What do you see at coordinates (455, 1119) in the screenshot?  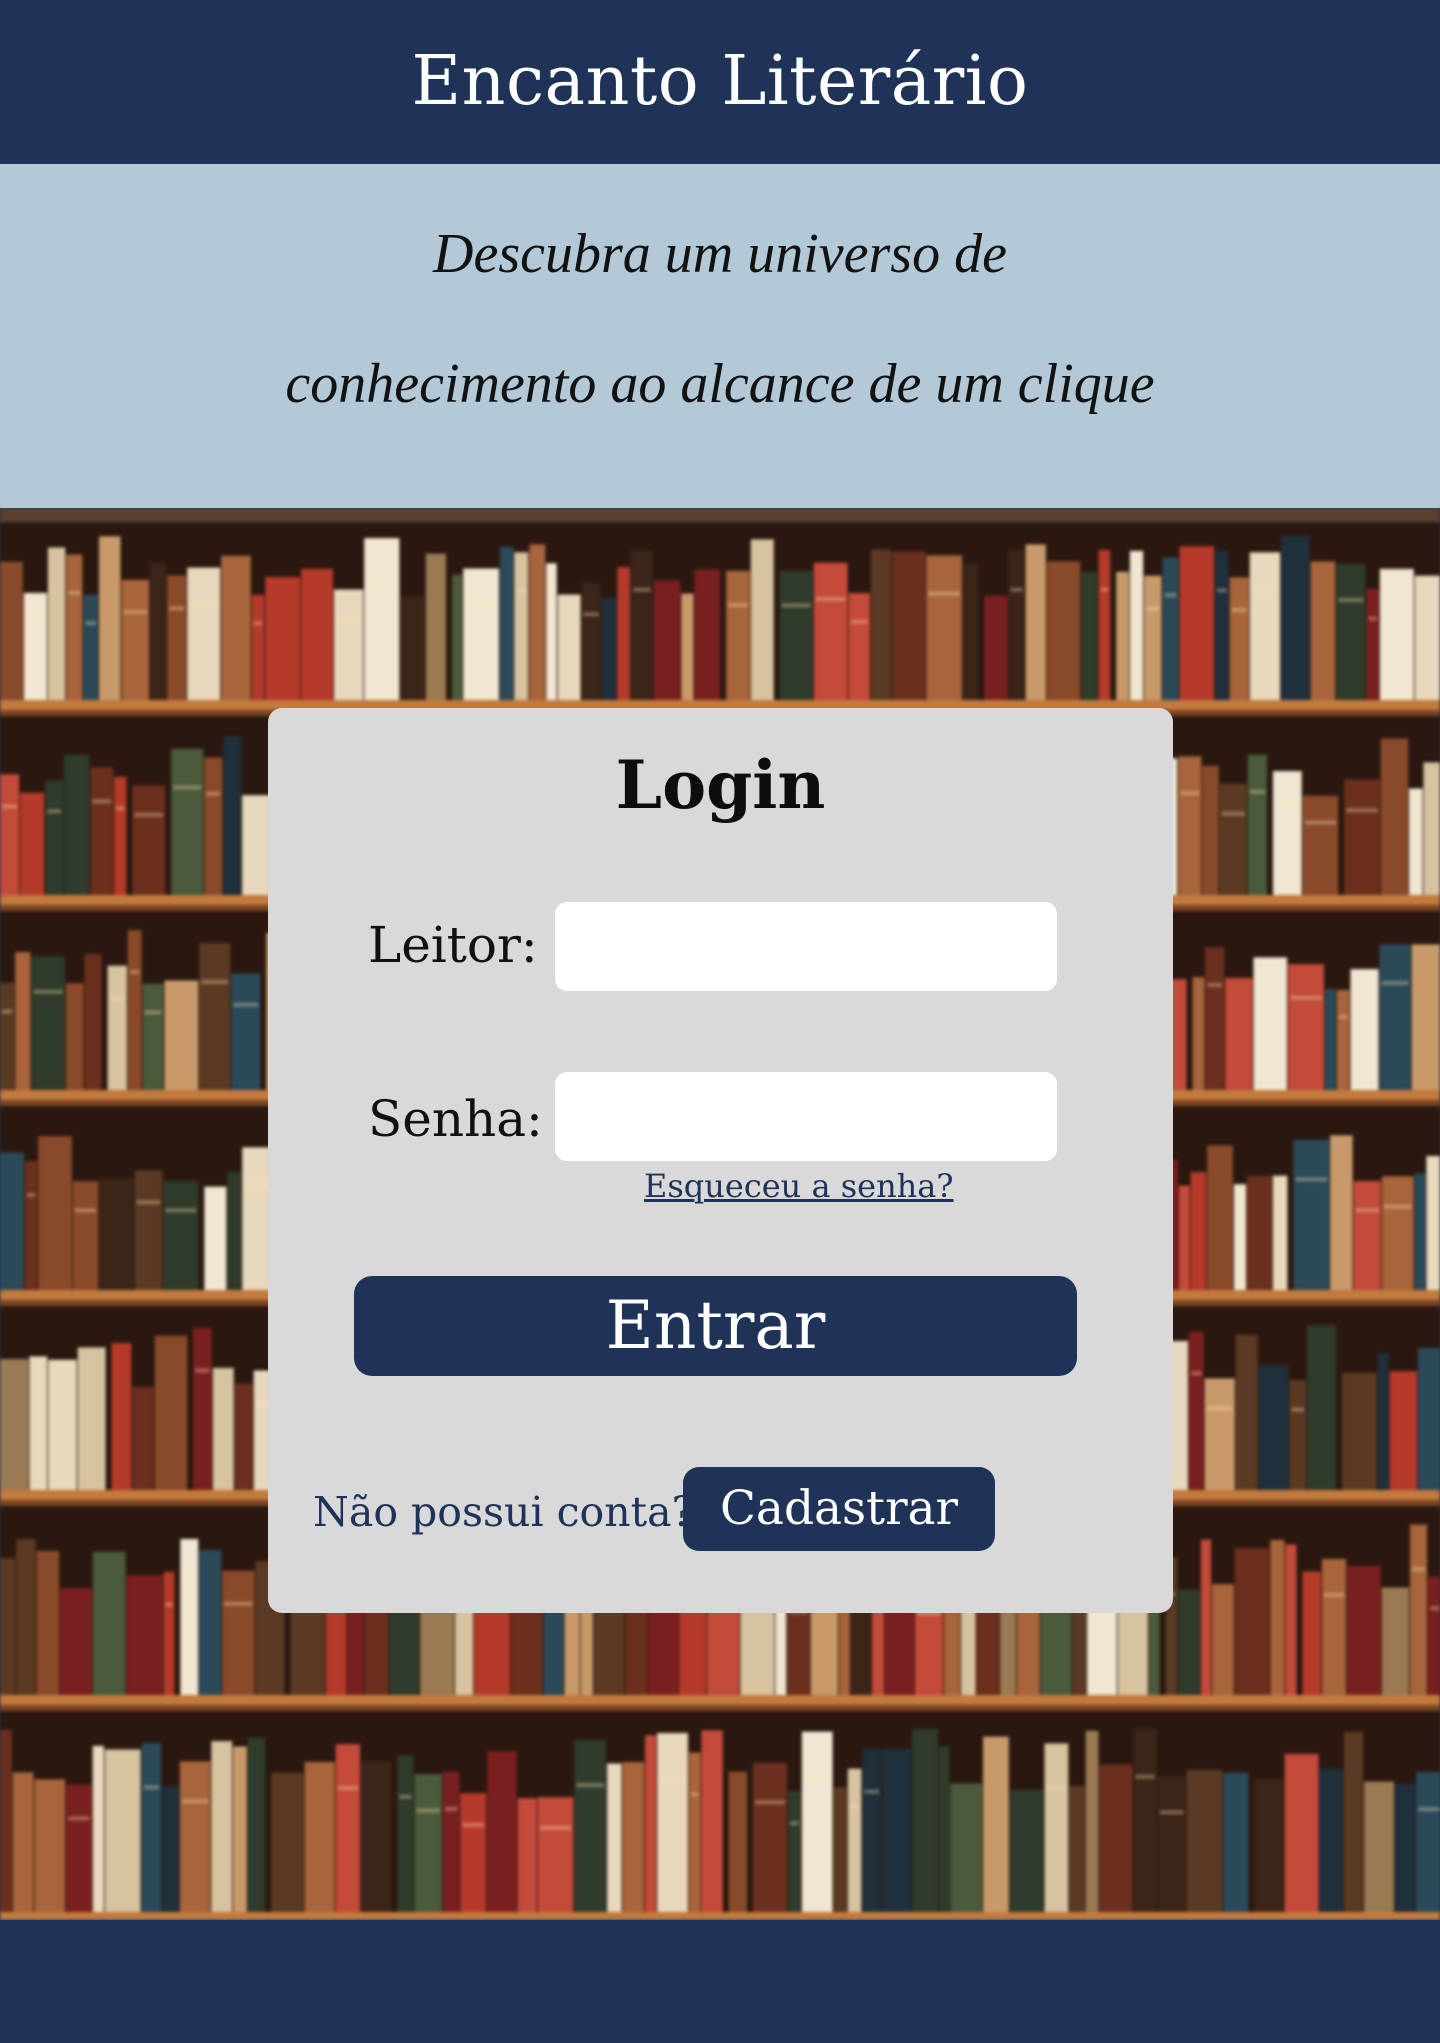 I see `password-label: Senha:` at bounding box center [455, 1119].